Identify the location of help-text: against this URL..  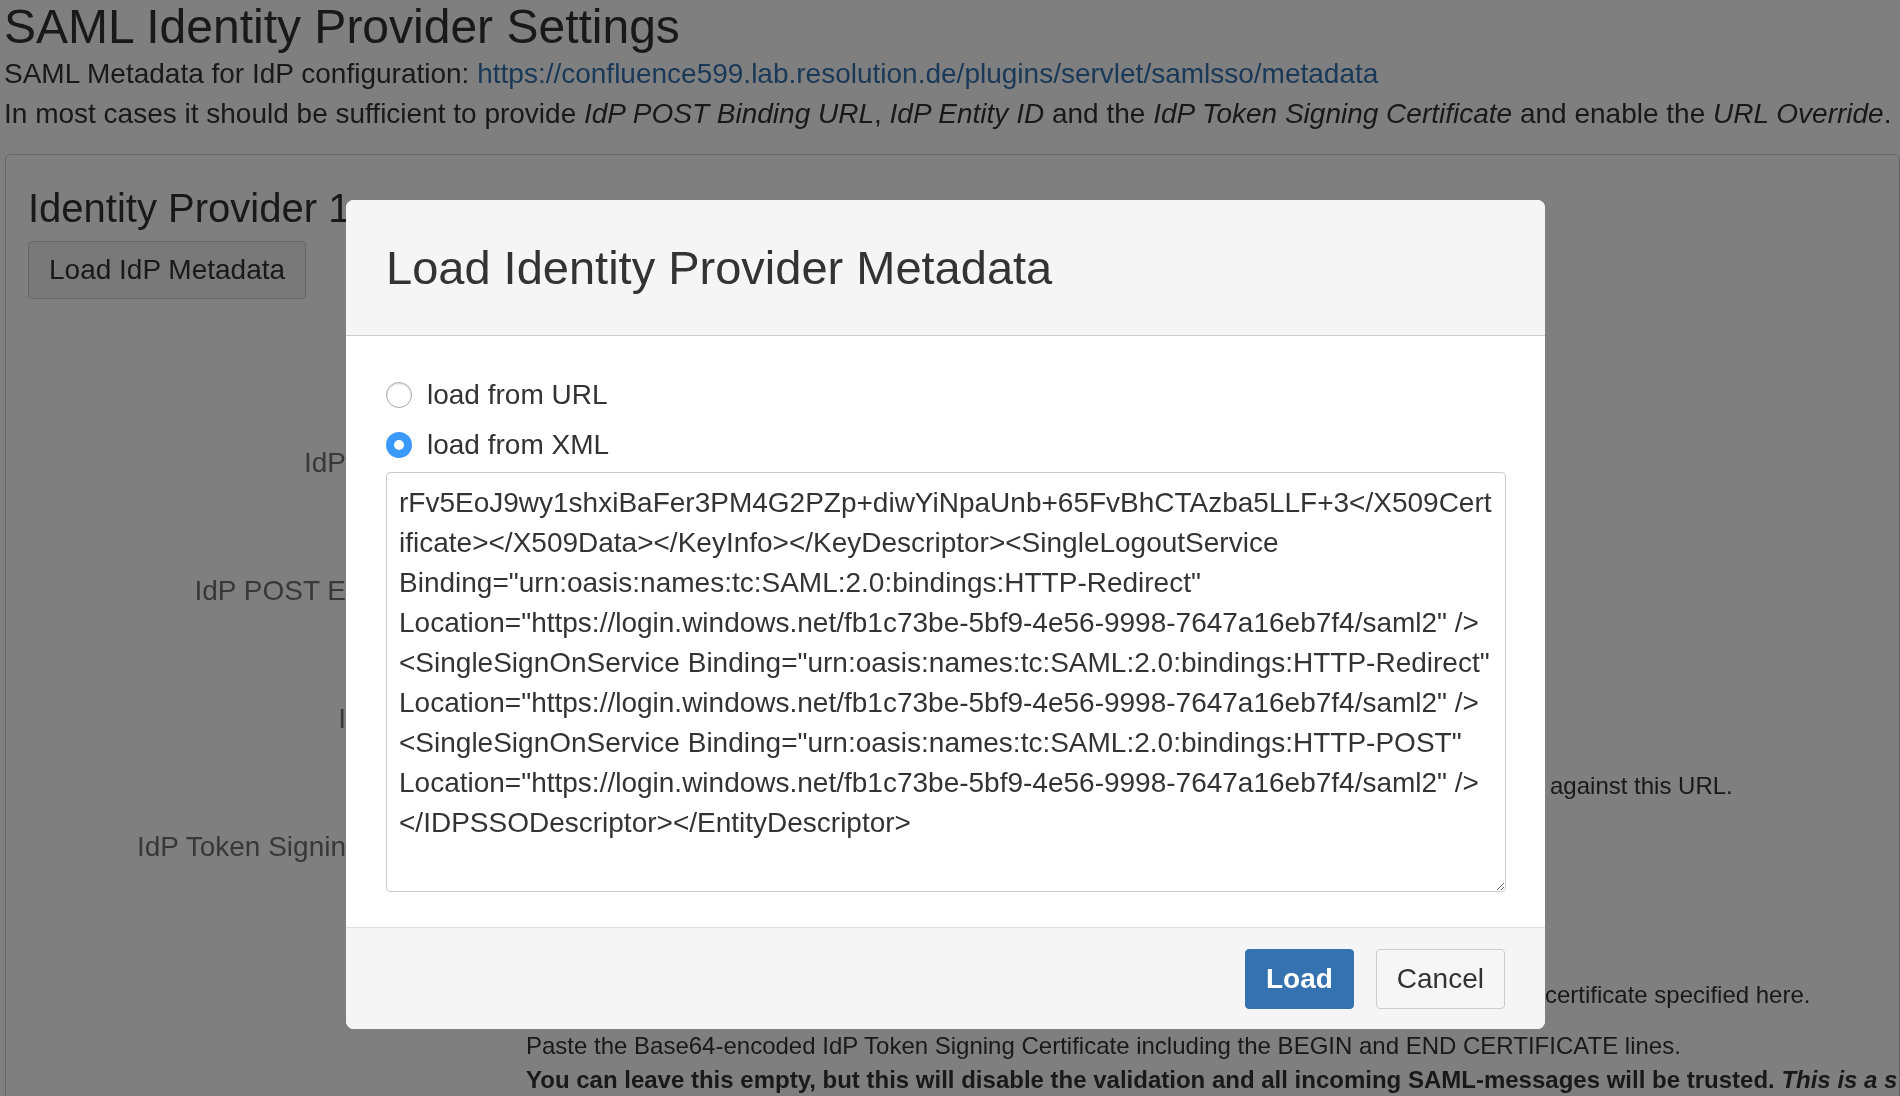
(1642, 786).